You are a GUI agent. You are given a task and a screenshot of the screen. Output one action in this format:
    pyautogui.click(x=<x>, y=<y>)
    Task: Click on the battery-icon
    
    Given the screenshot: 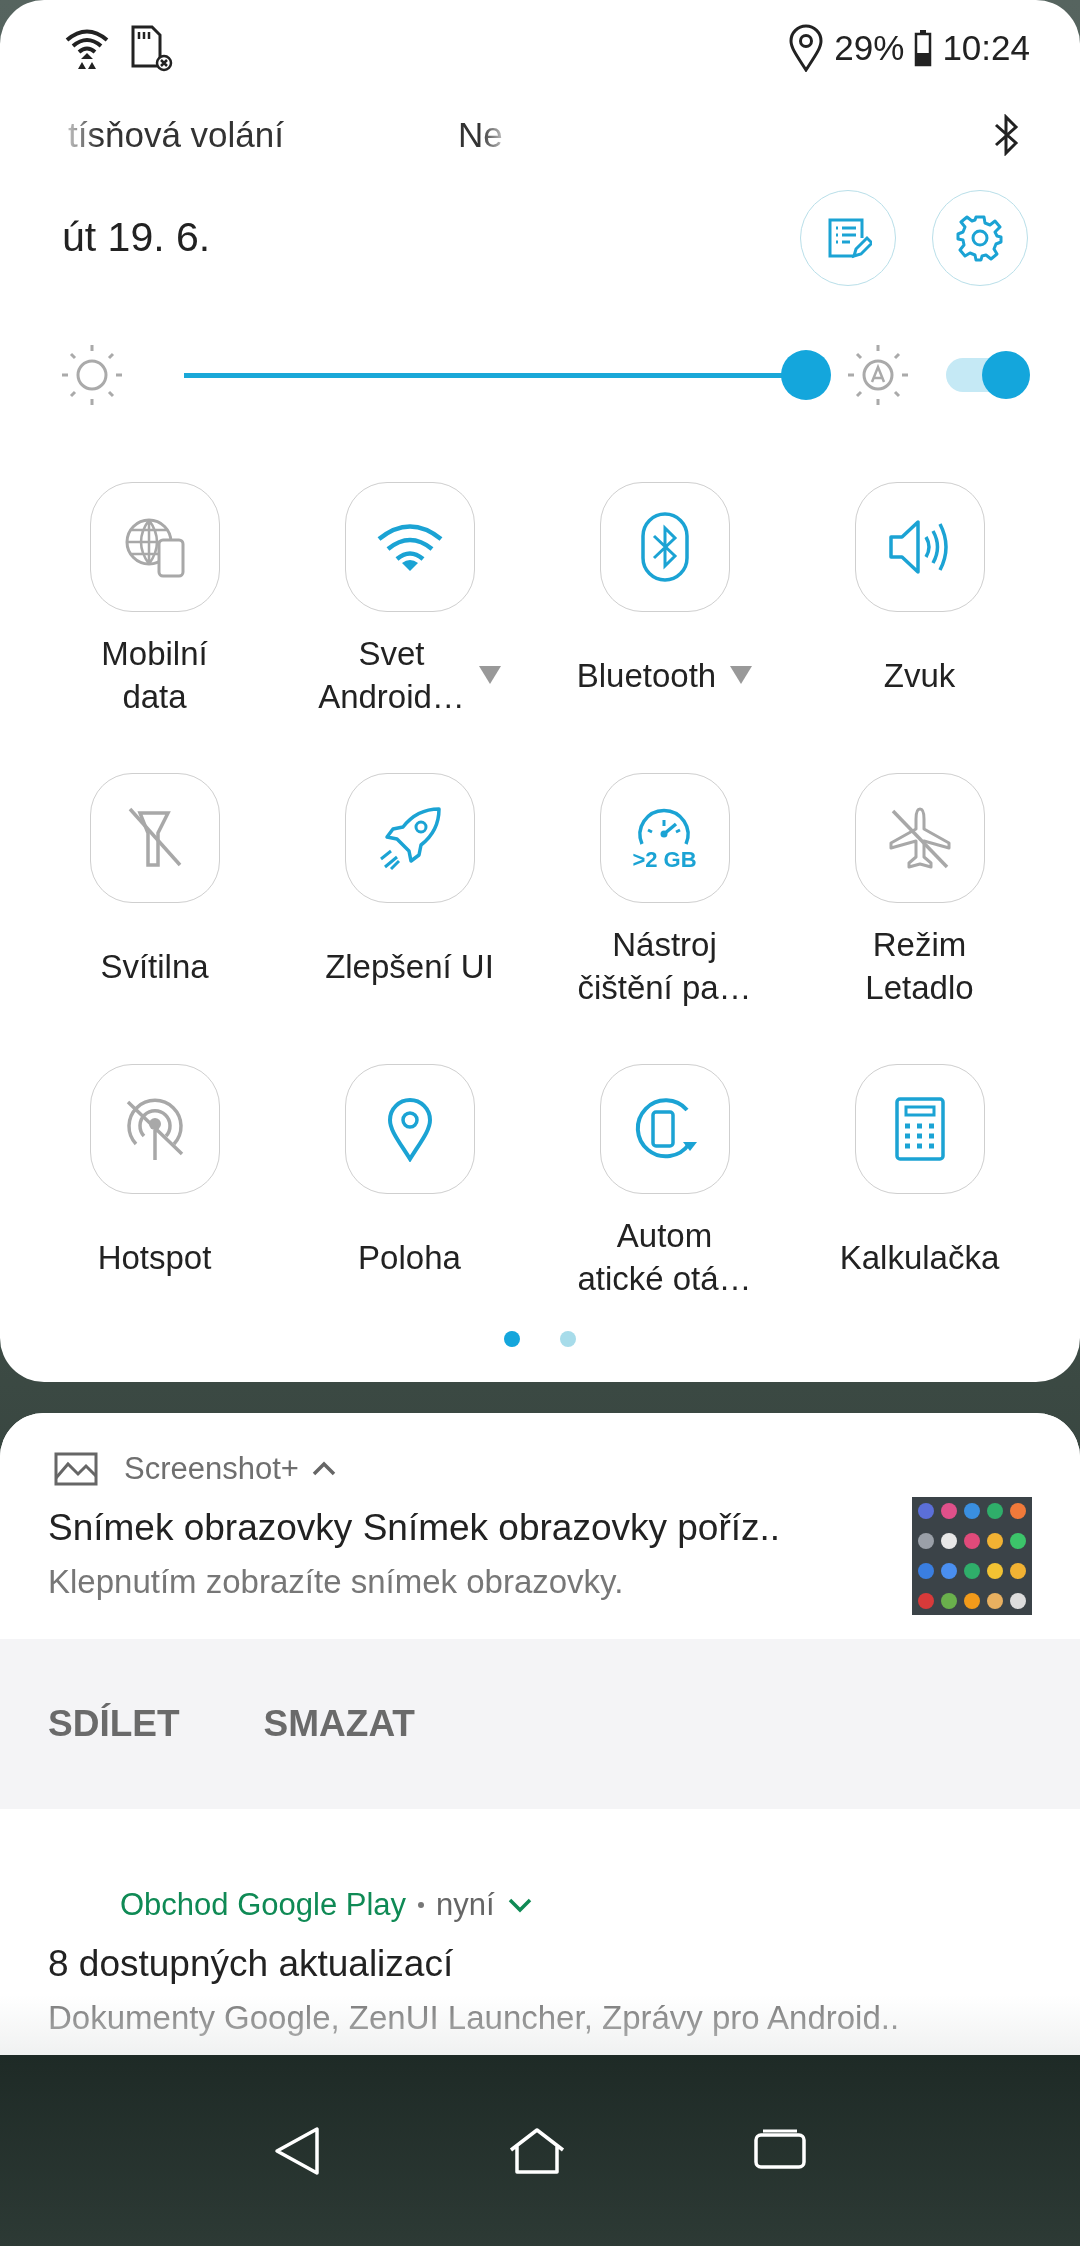 What is the action you would take?
    pyautogui.click(x=923, y=47)
    